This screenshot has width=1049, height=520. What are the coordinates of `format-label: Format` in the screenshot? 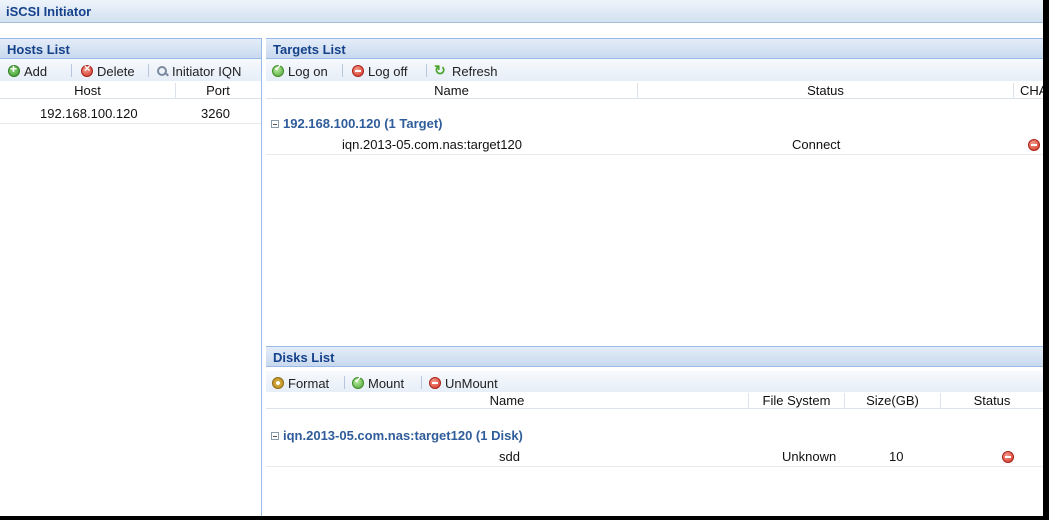 It's located at (309, 383).